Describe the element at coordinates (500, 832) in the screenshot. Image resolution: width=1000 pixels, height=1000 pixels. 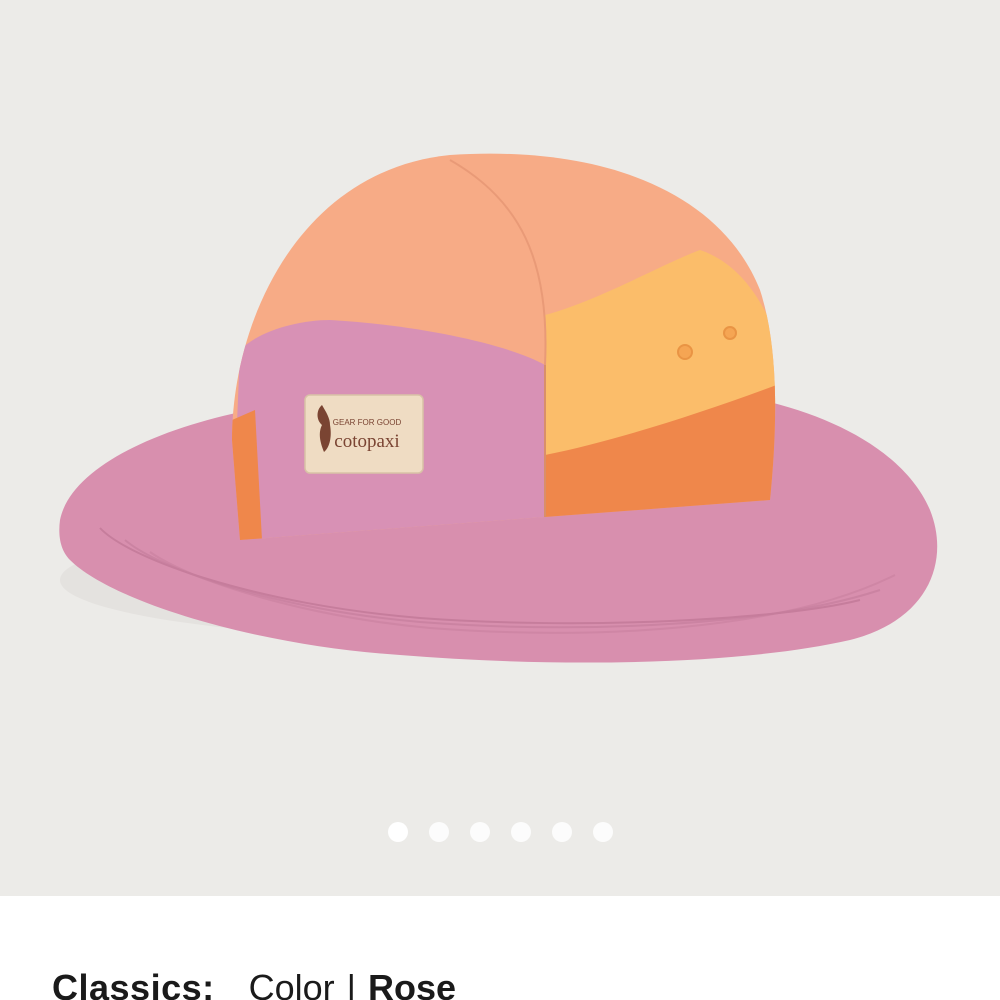
I see `carousel-dots` at that location.